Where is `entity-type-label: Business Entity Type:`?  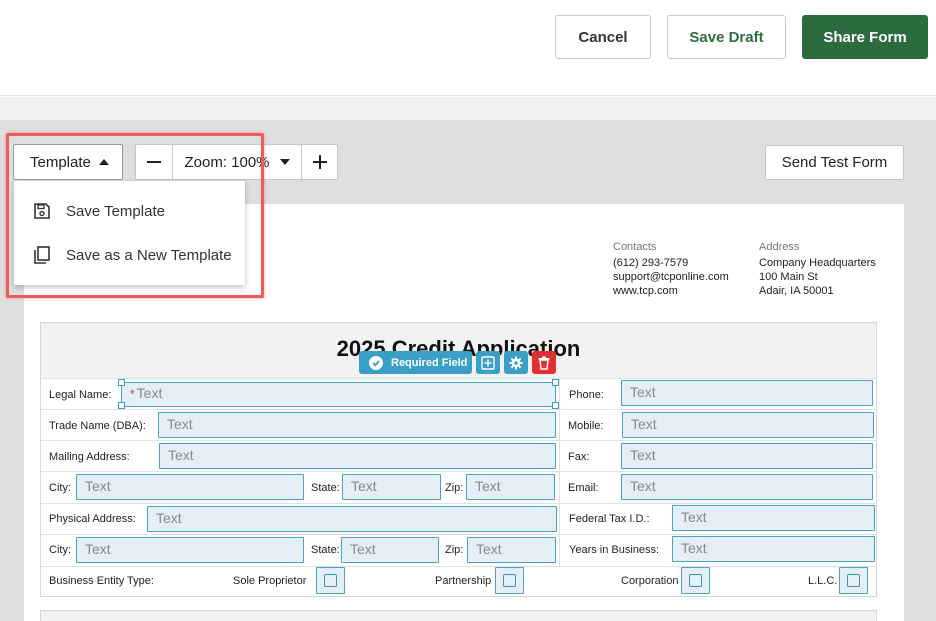
entity-type-label: Business Entity Type: is located at coordinates (101, 581).